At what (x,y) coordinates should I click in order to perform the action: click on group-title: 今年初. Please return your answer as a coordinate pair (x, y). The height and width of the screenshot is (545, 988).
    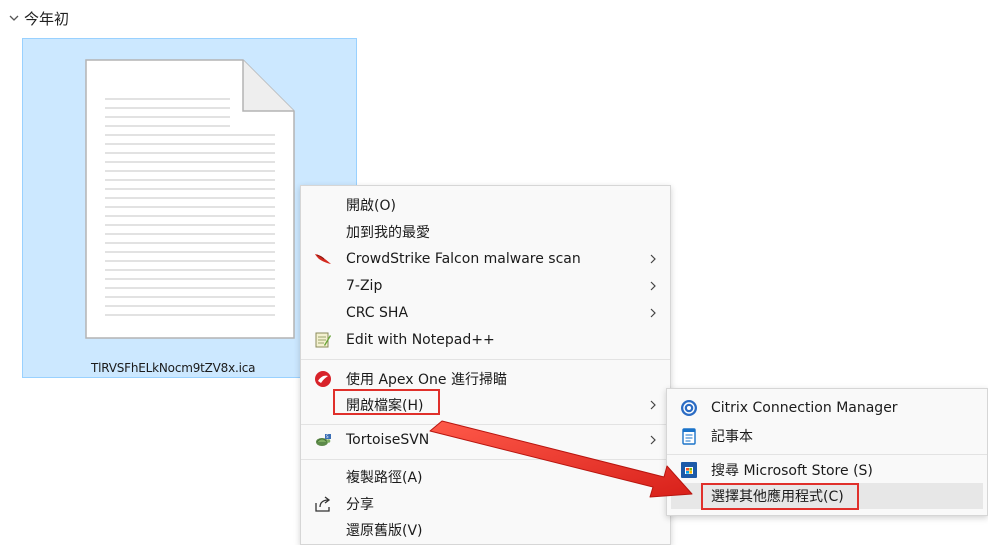
    Looking at the image, I should click on (47, 18).